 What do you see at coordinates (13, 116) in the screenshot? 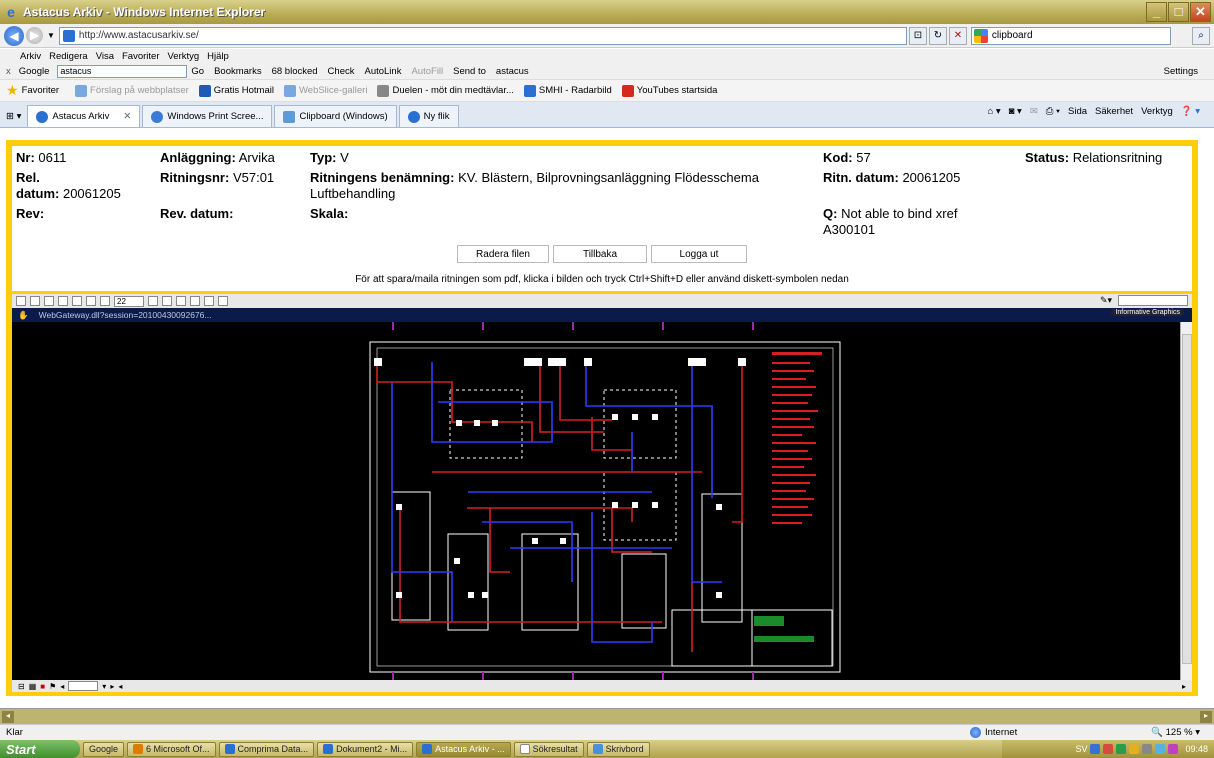
I see `quick-tabs-icon: ⊞ ▾` at bounding box center [13, 116].